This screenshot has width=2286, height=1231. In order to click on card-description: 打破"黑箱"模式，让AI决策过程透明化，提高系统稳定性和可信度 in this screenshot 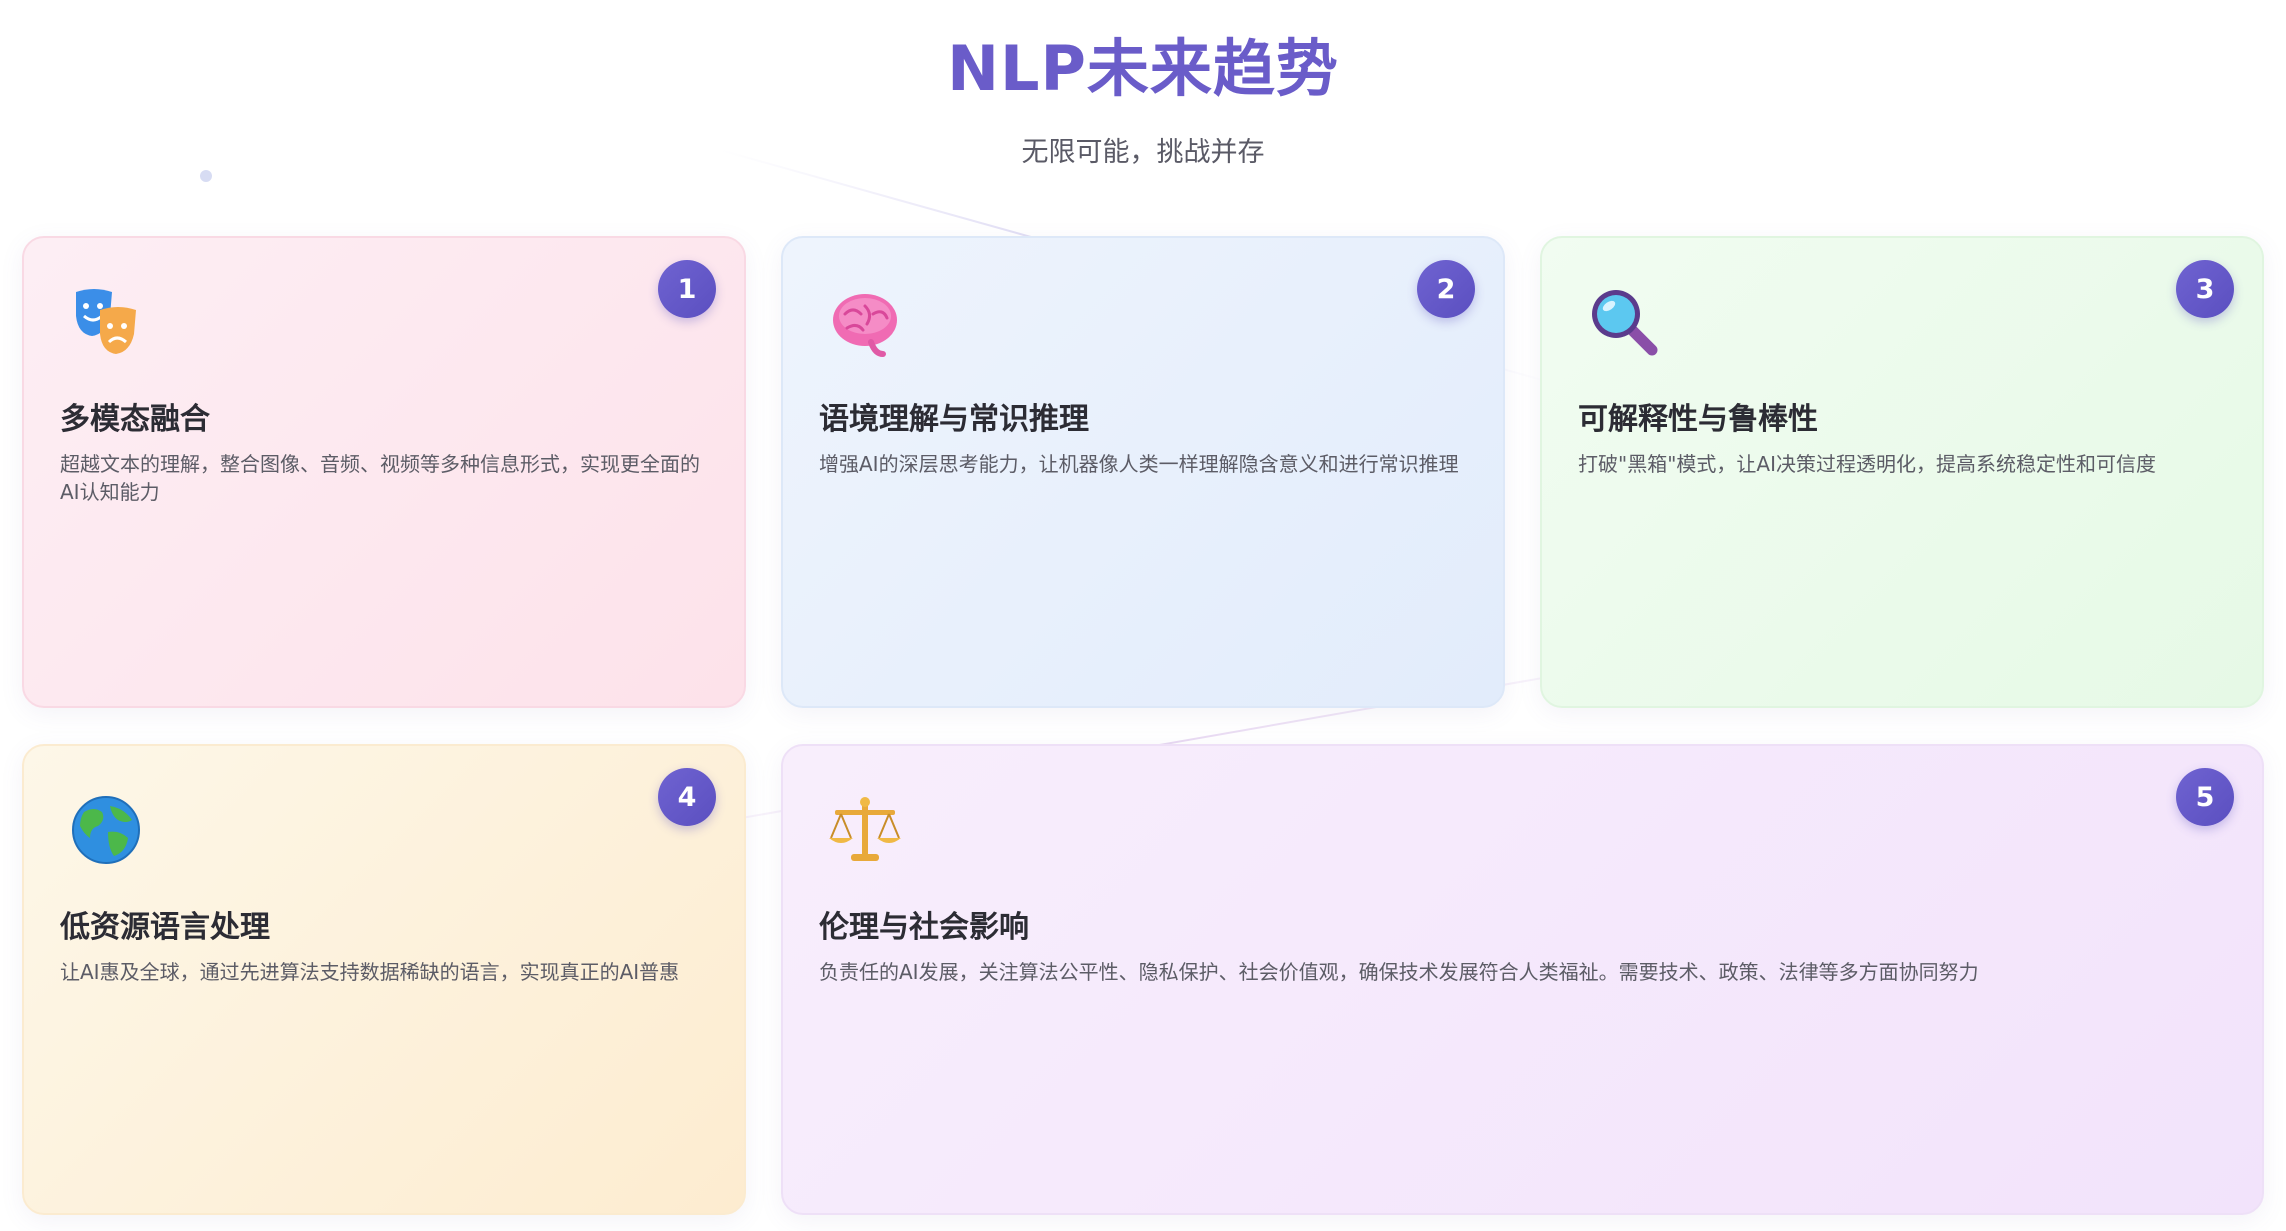, I will do `click(1867, 464)`.